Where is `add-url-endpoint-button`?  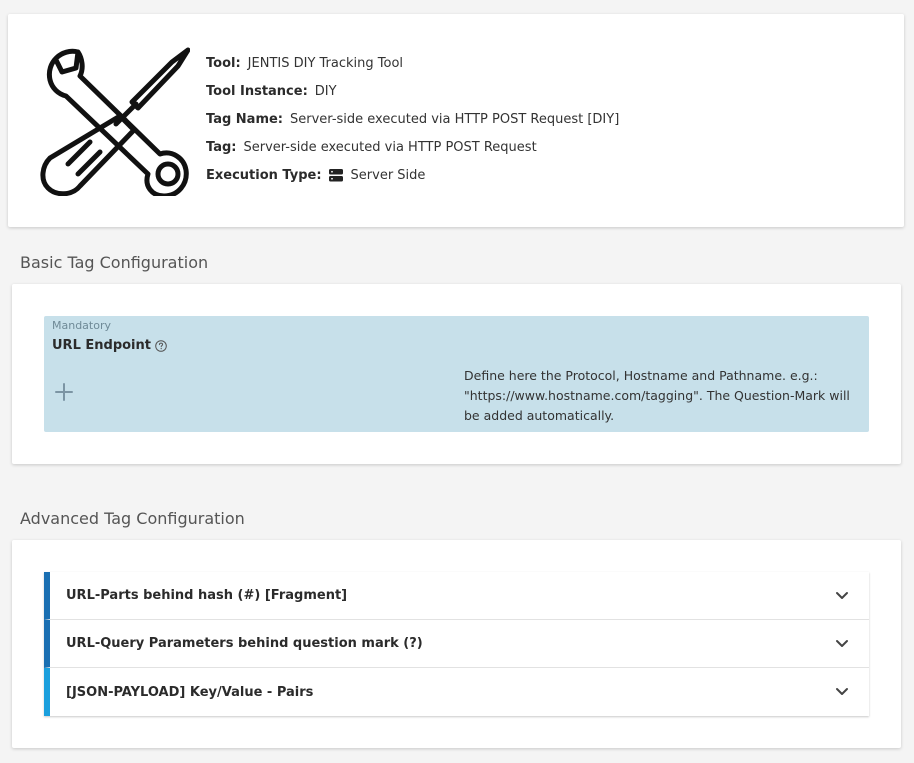
add-url-endpoint-button is located at coordinates (64, 392).